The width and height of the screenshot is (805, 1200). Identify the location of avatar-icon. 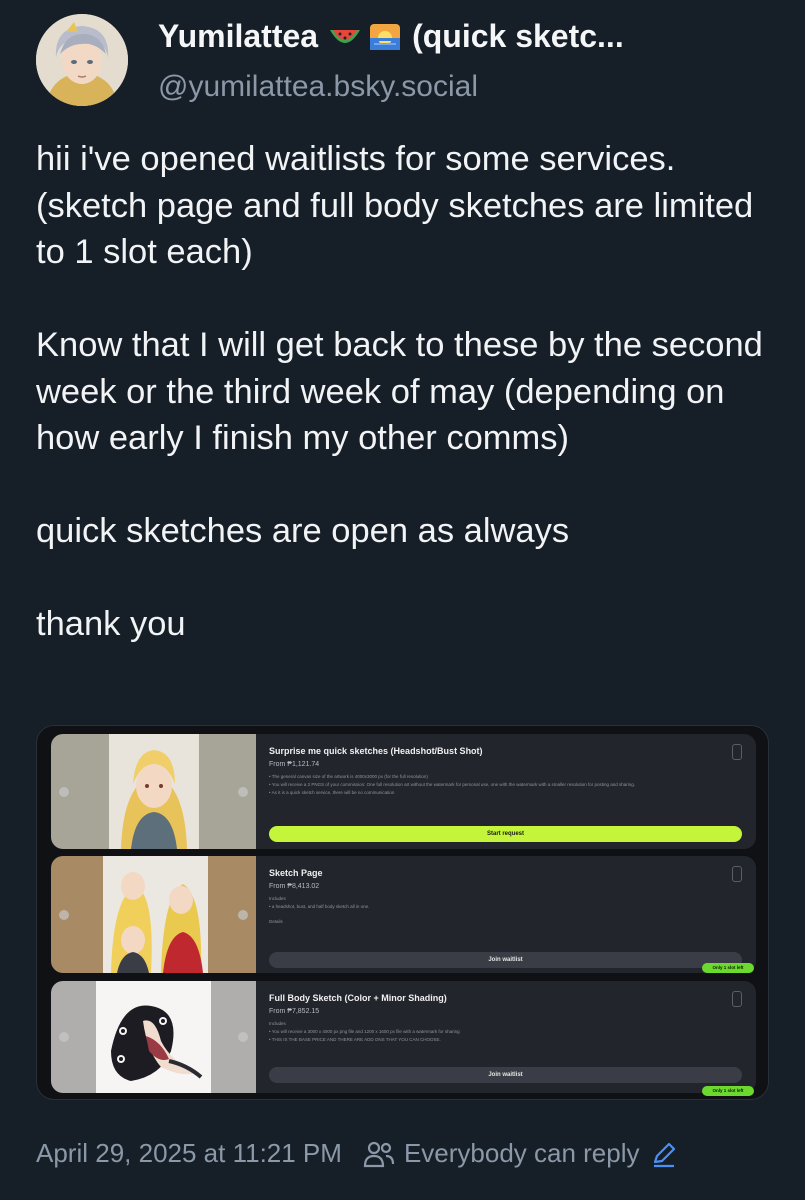
(82, 60).